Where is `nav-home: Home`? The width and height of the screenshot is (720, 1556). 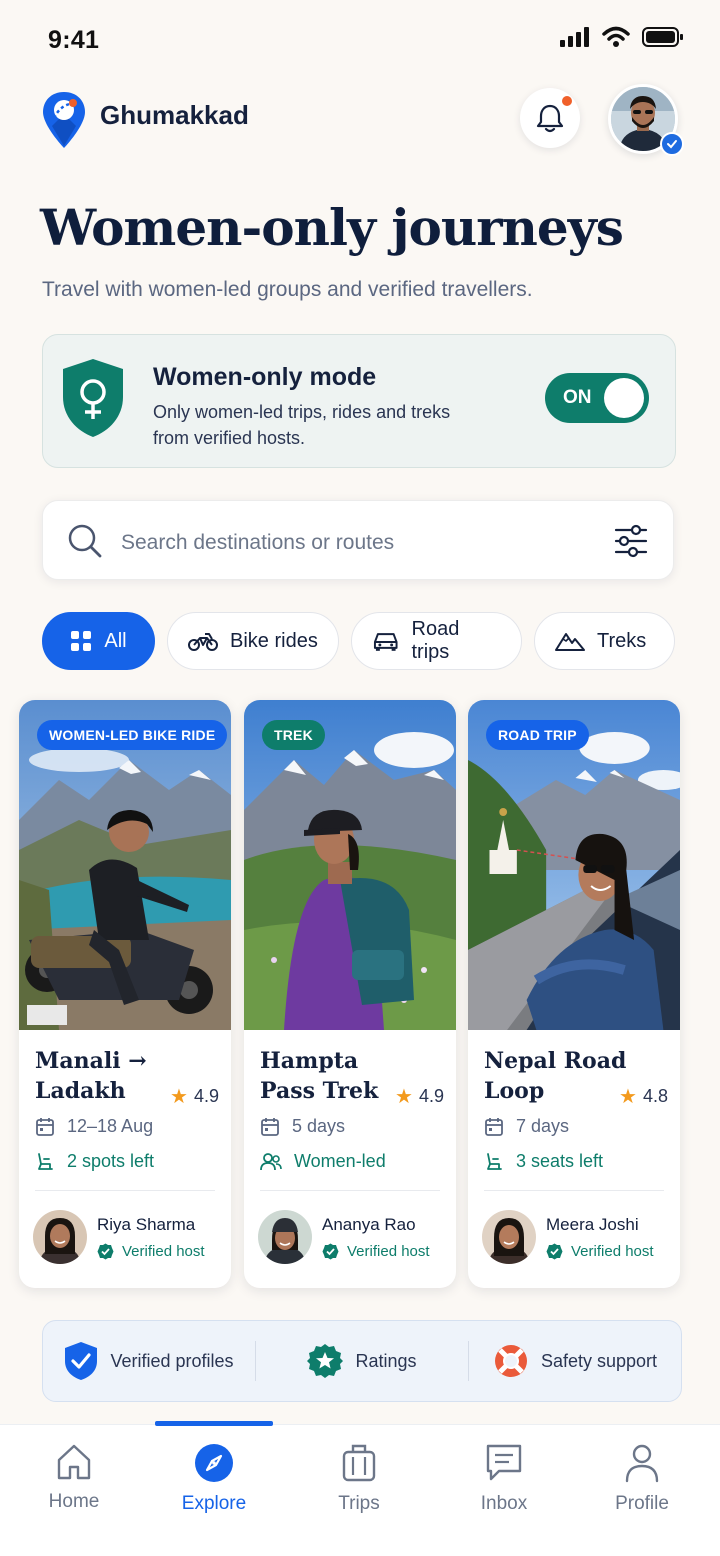
nav-home: Home is located at coordinates (74, 1478).